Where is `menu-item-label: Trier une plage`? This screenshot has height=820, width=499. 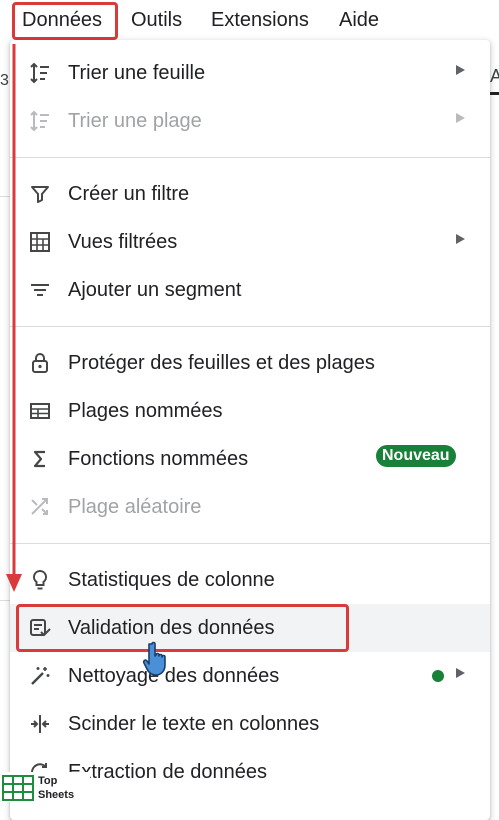 menu-item-label: Trier une plage is located at coordinates (135, 121).